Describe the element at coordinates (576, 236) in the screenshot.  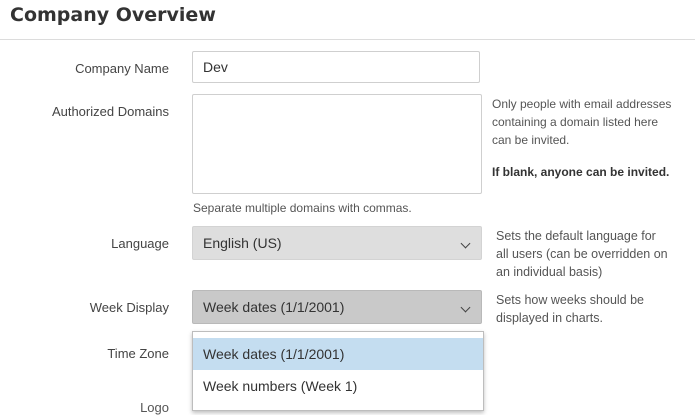
I see `help-text-line: Sets the default language for` at that location.